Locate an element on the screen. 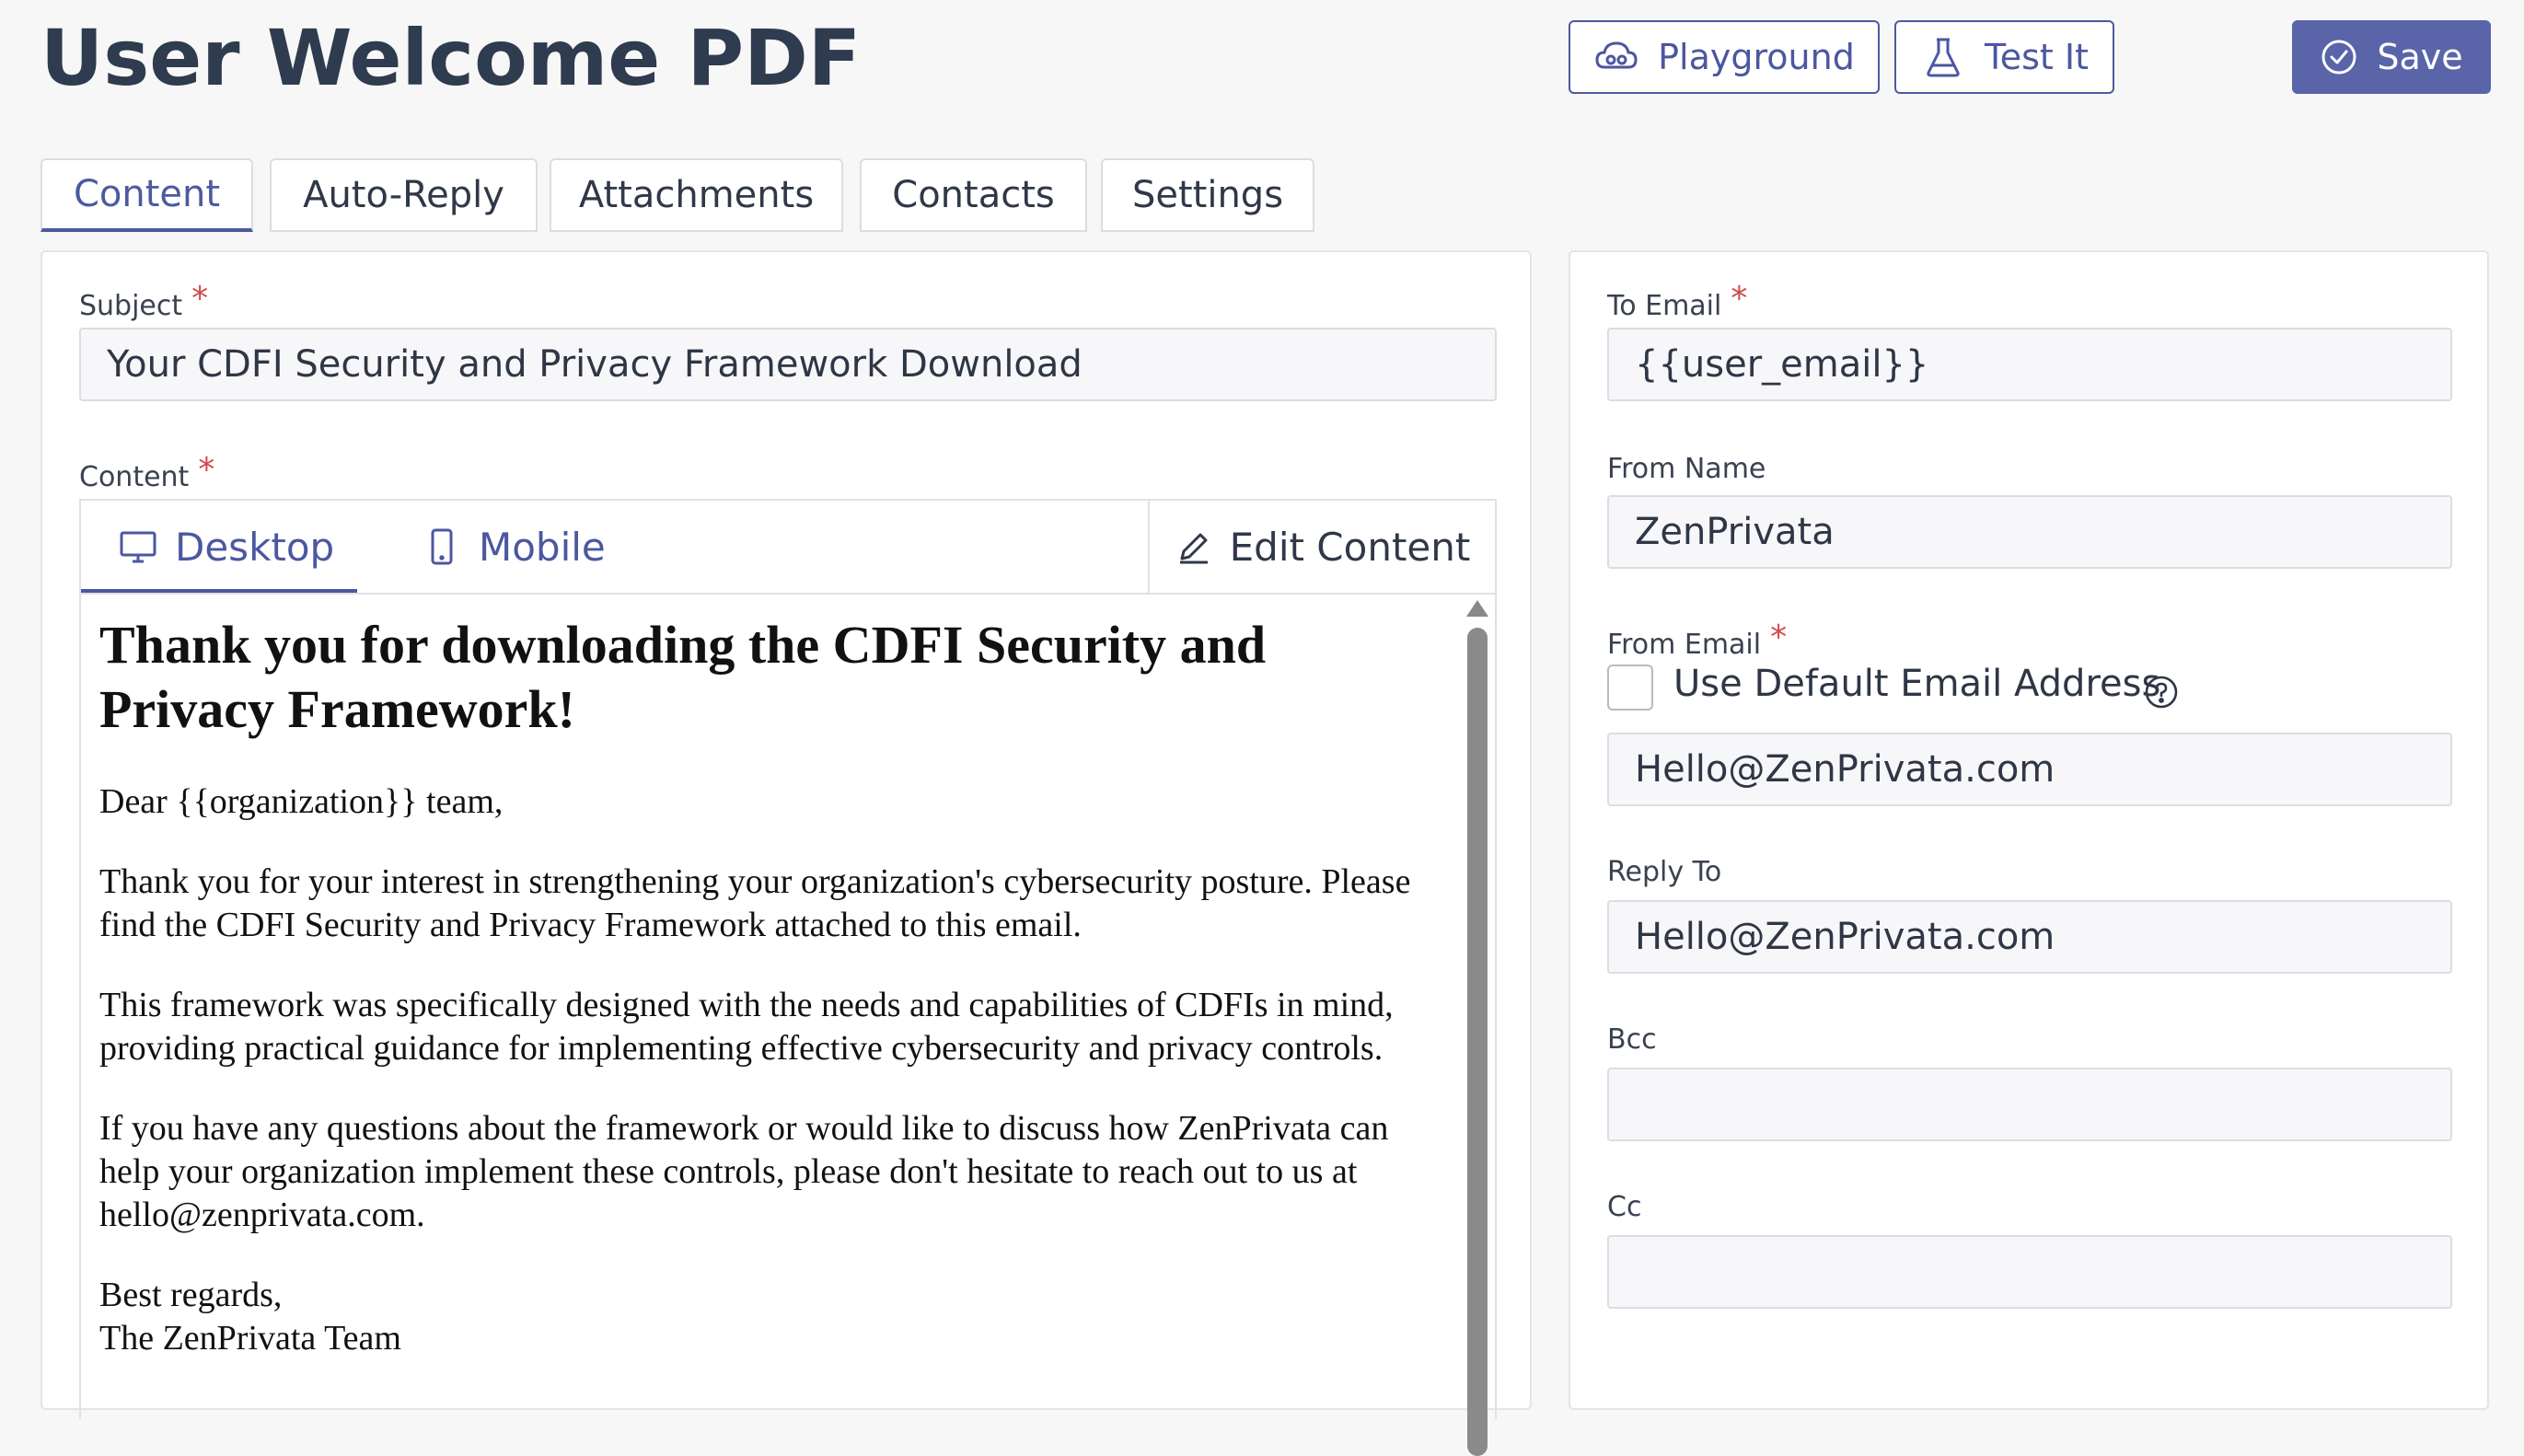  cc-input is located at coordinates (2029, 1272).